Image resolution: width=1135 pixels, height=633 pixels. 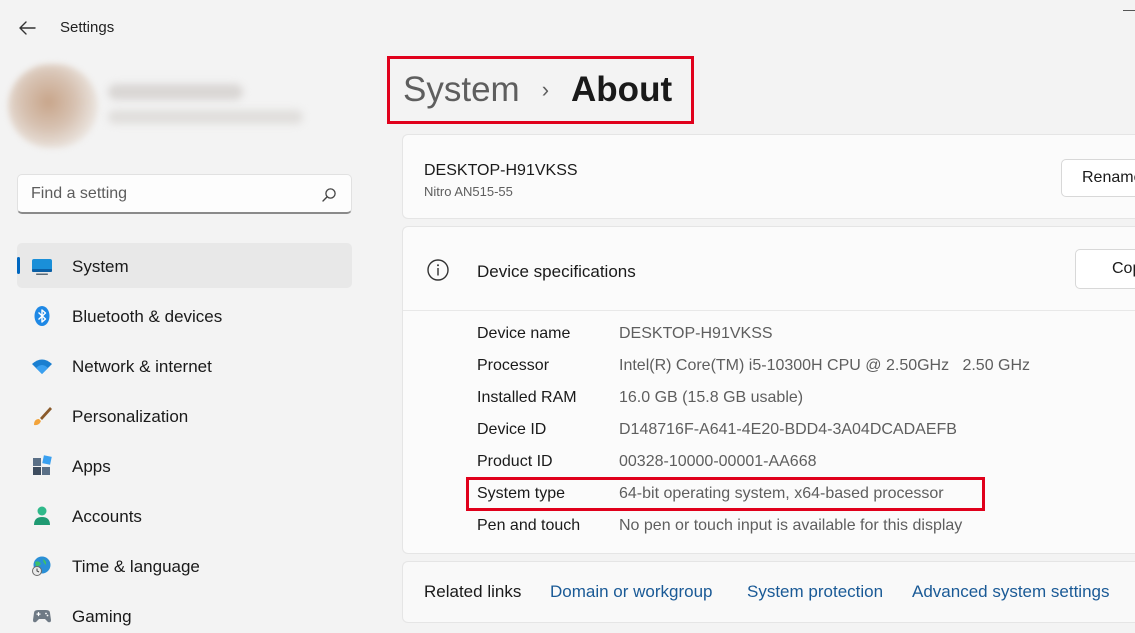 I want to click on sidebar-item-label: Network & internet, so click(x=142, y=366).